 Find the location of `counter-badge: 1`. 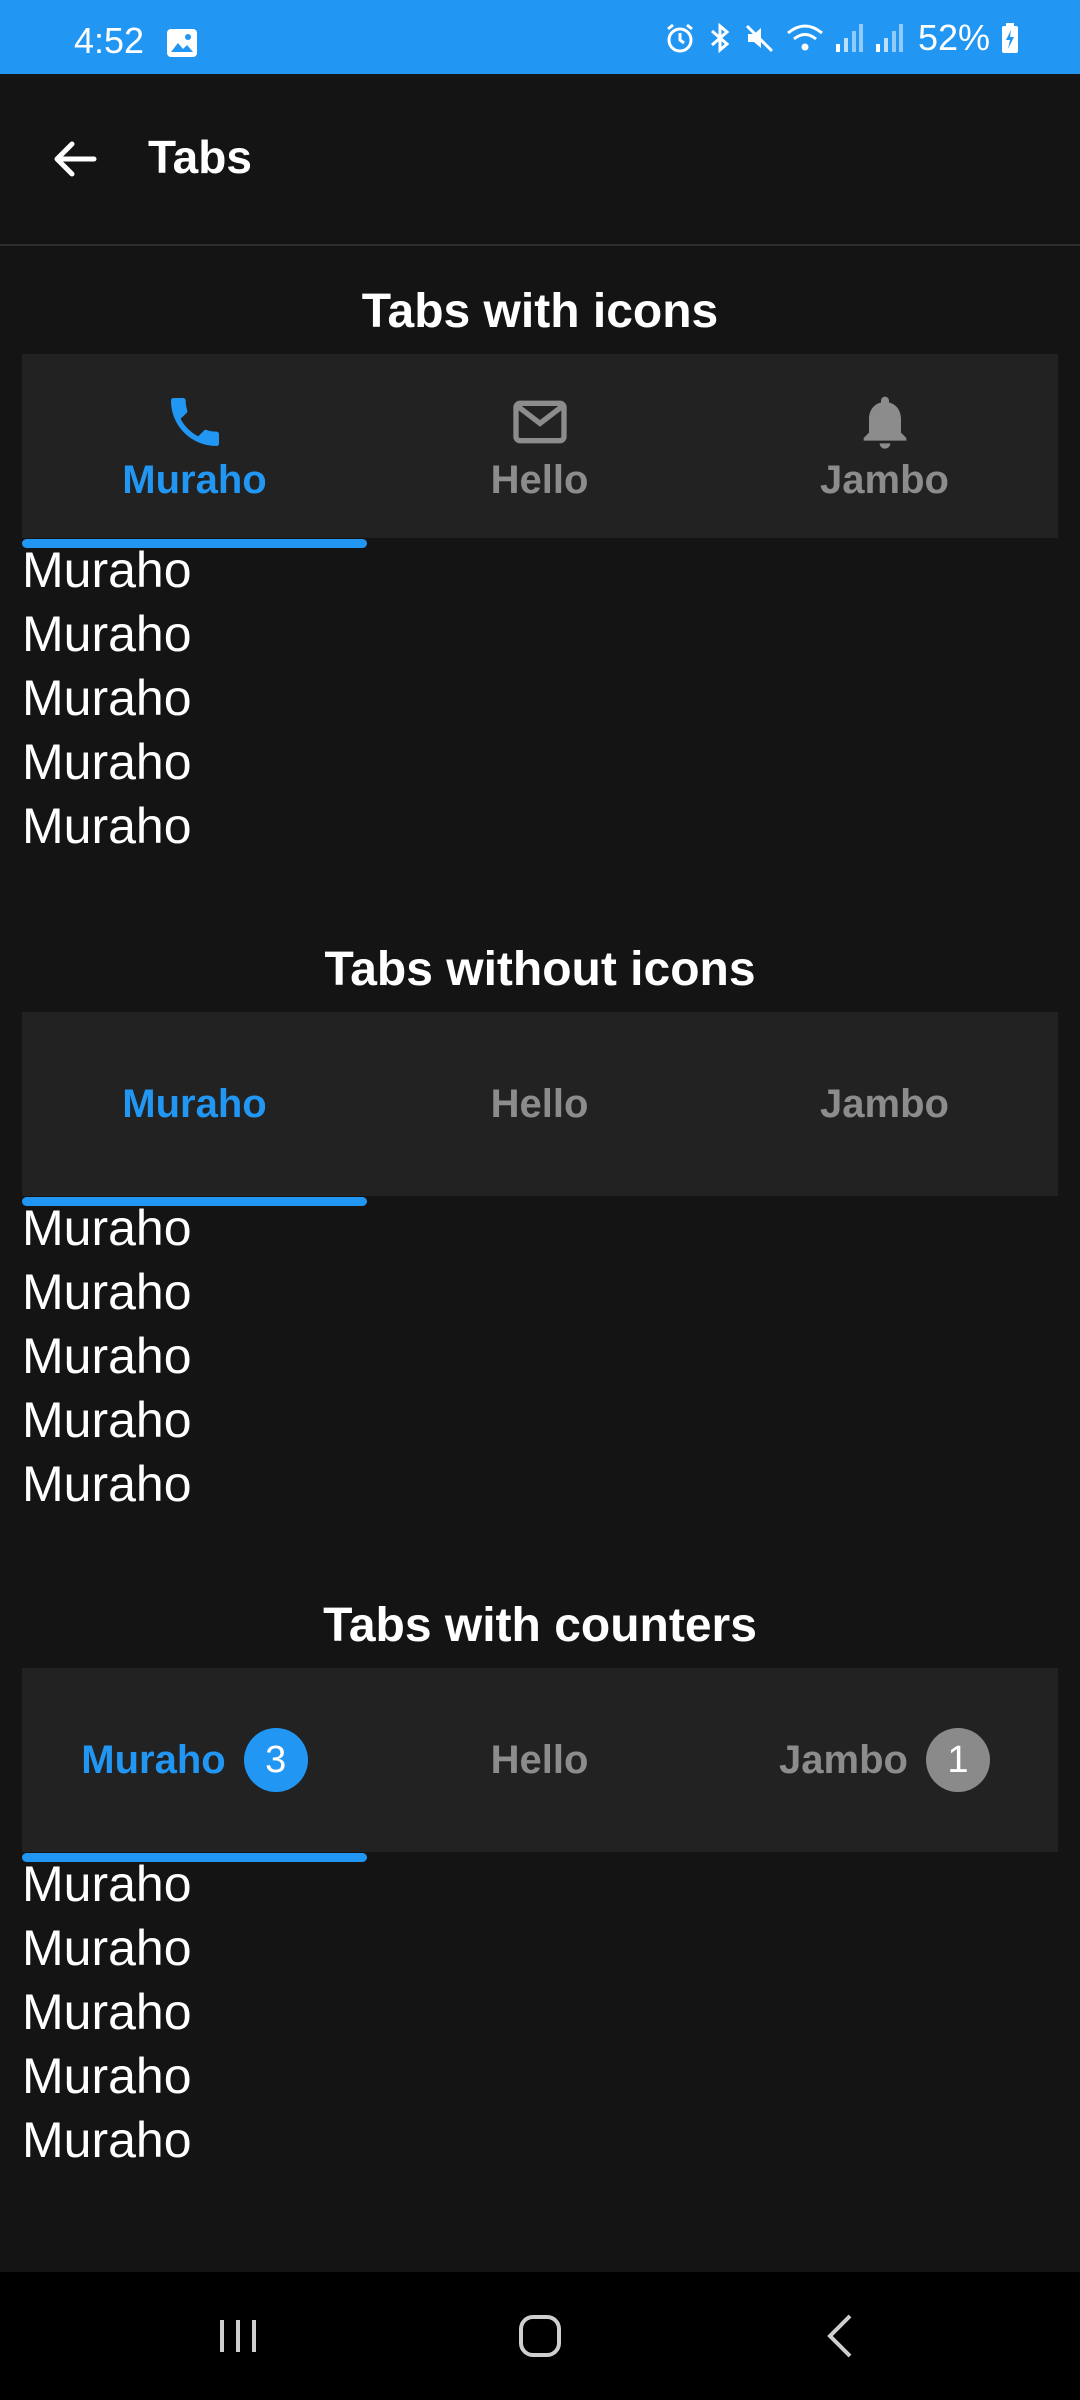

counter-badge: 1 is located at coordinates (957, 1760).